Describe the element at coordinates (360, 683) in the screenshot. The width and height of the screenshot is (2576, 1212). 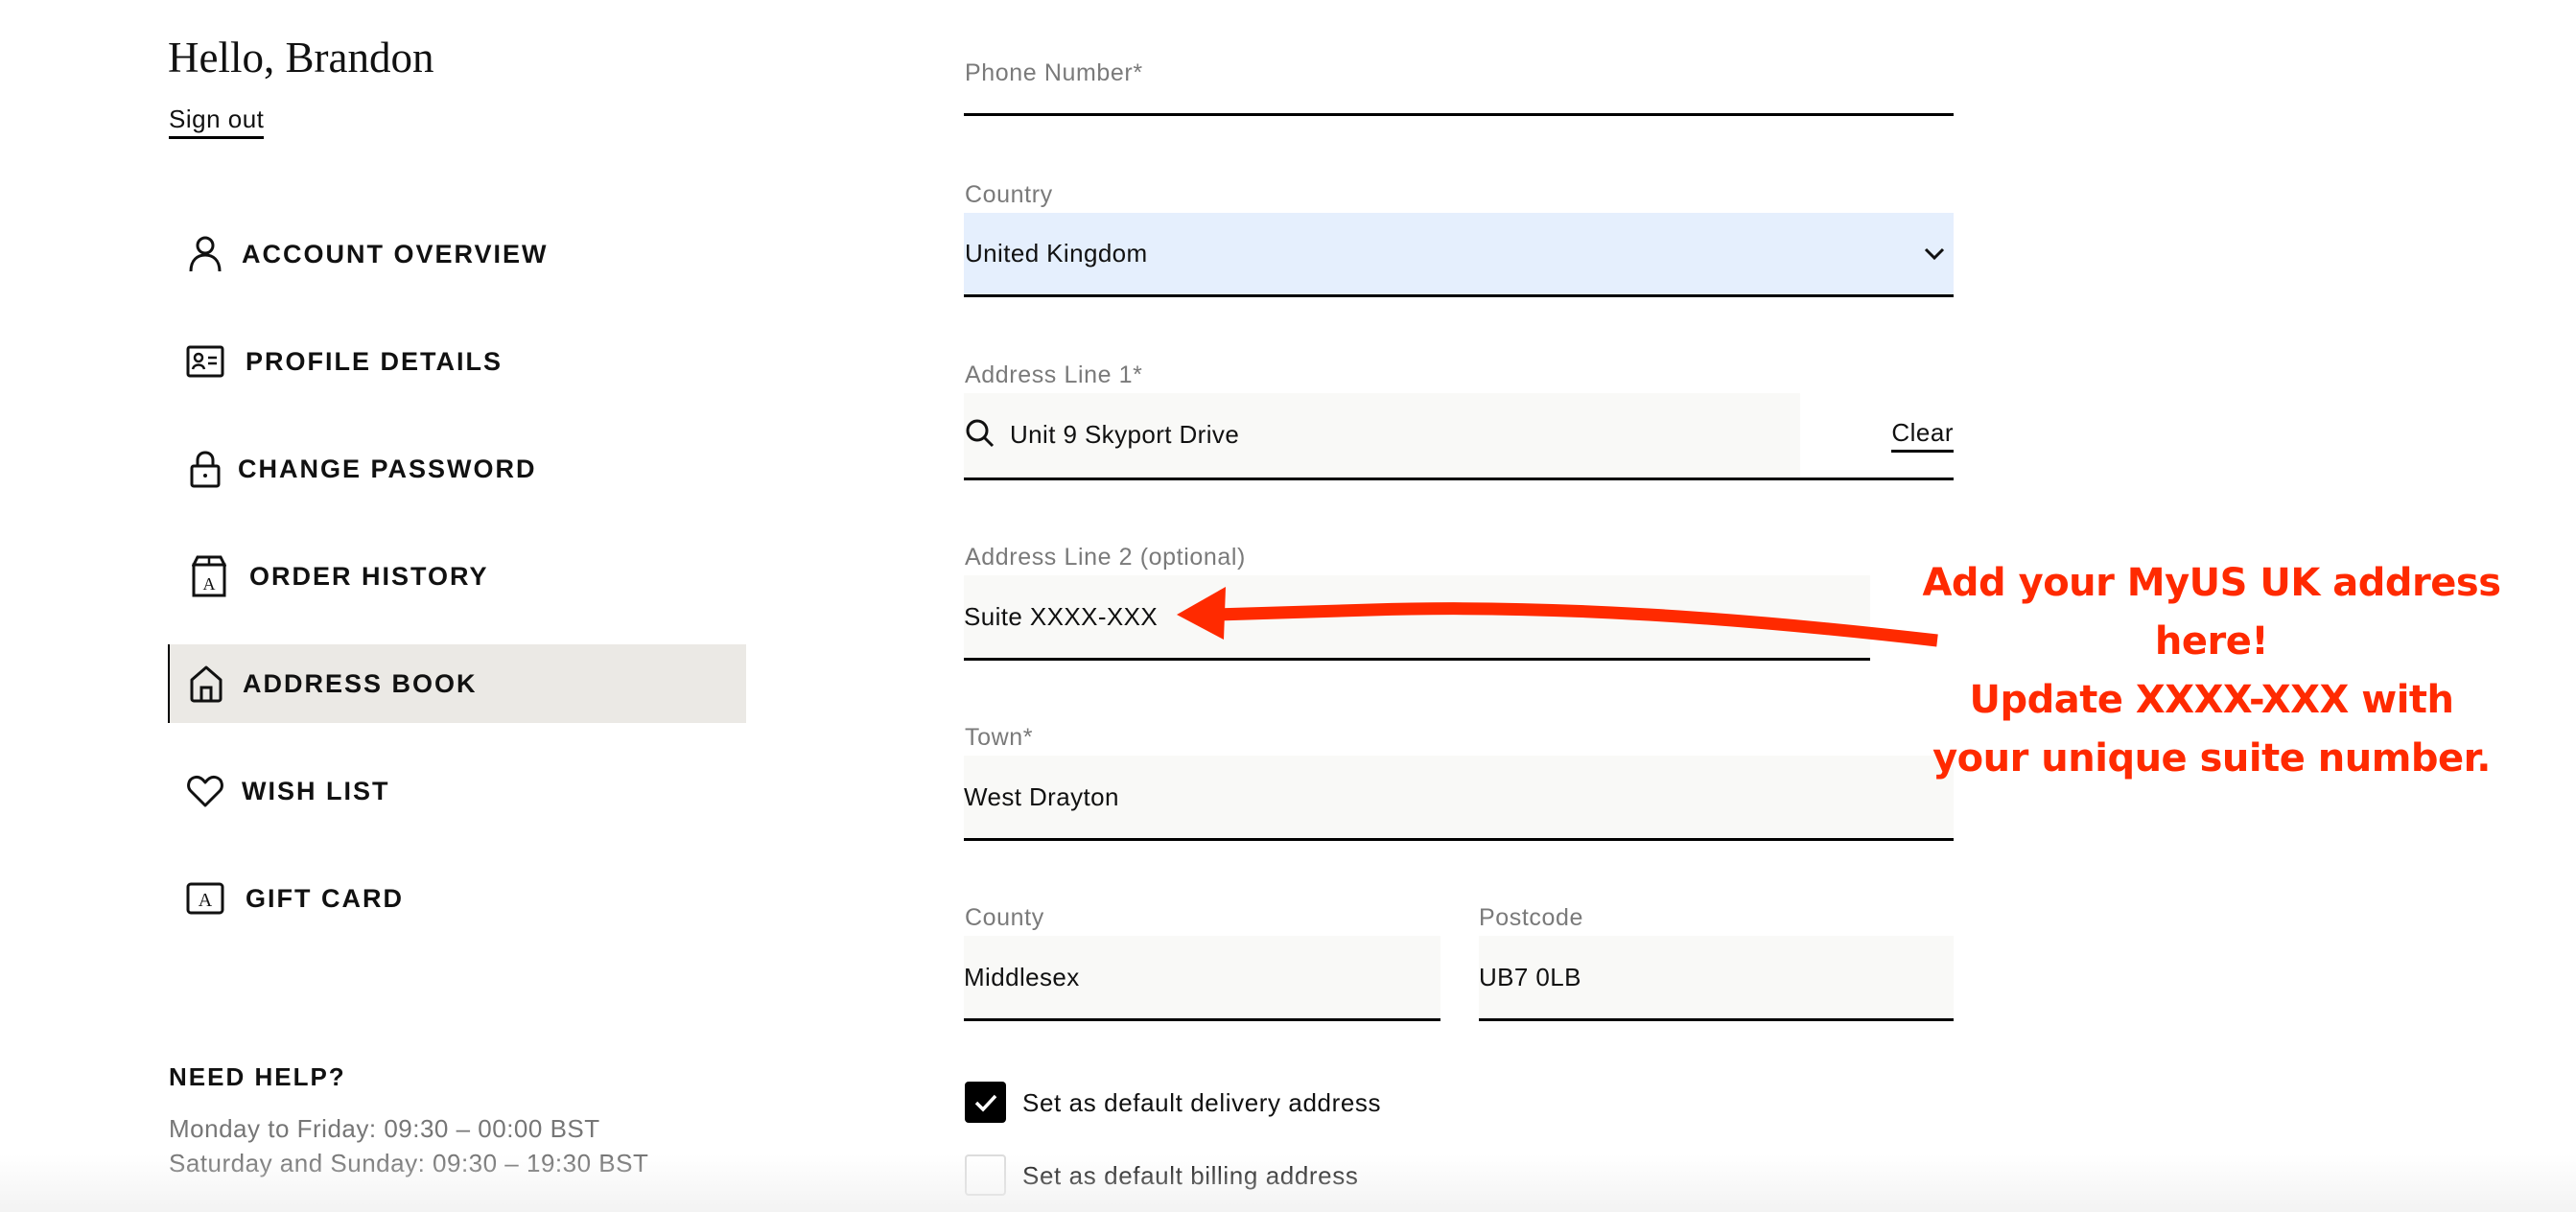
I see `nav-label: ADDRESS BOOK` at that location.